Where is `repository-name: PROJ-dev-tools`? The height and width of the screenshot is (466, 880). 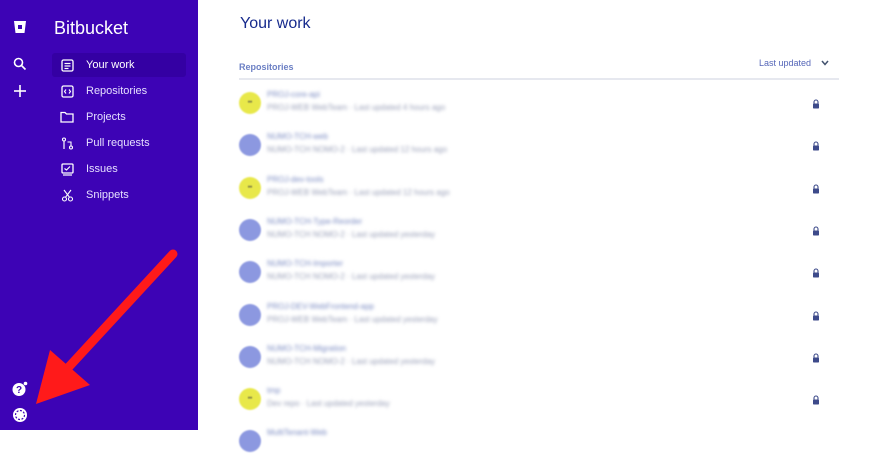
repository-name: PROJ-dev-tools is located at coordinates (295, 179).